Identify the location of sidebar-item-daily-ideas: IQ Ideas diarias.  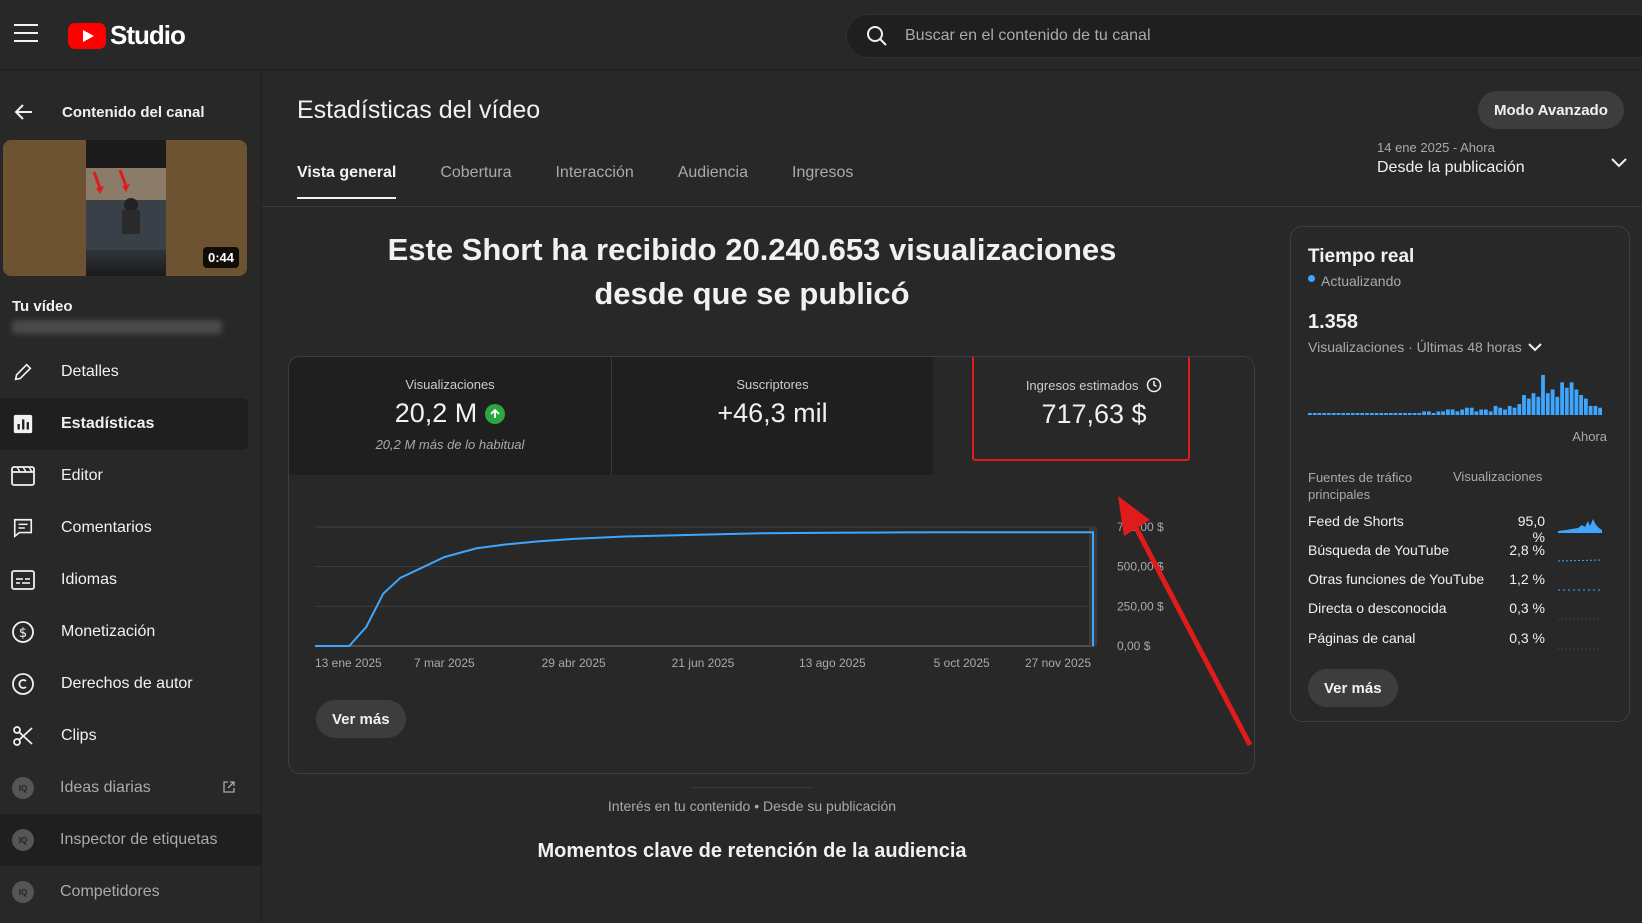
(131, 788).